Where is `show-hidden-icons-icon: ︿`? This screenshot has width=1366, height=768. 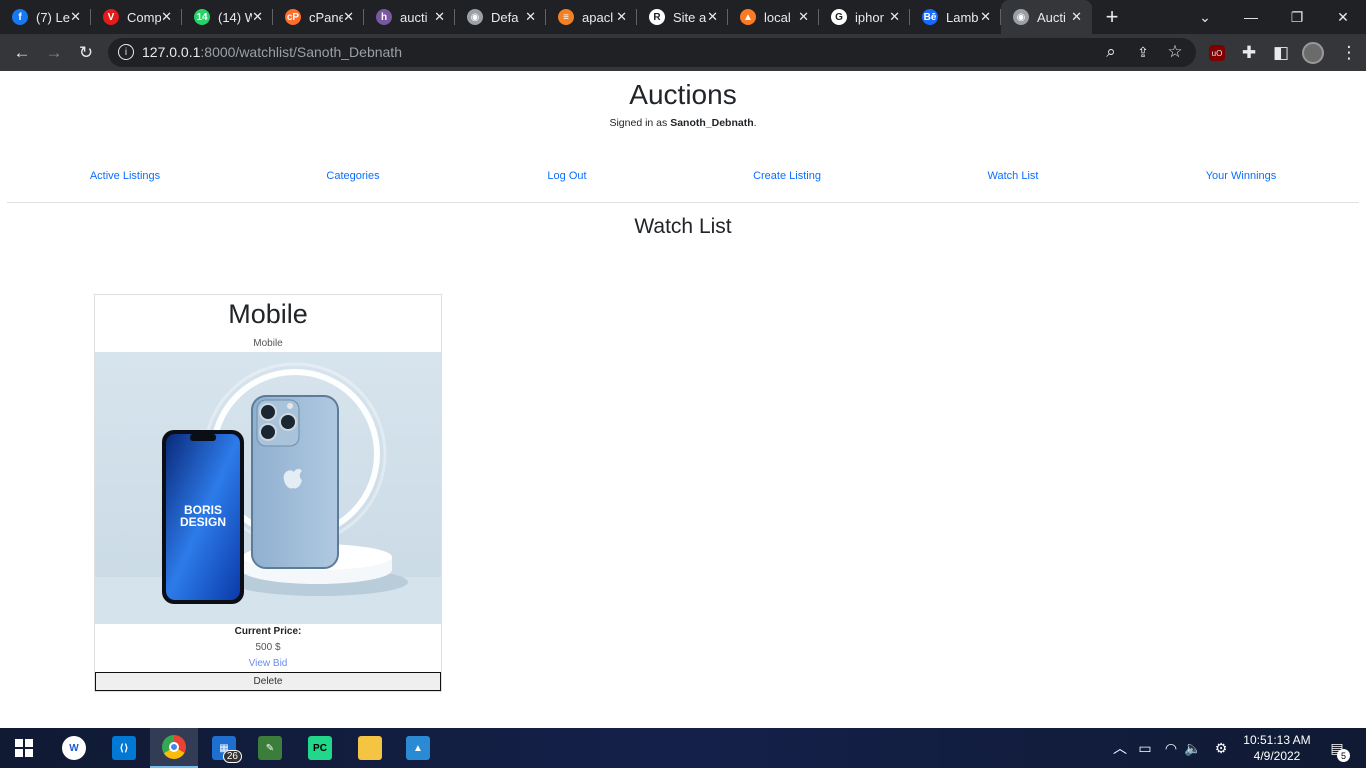 show-hidden-icons-icon: ︿ is located at coordinates (1120, 748).